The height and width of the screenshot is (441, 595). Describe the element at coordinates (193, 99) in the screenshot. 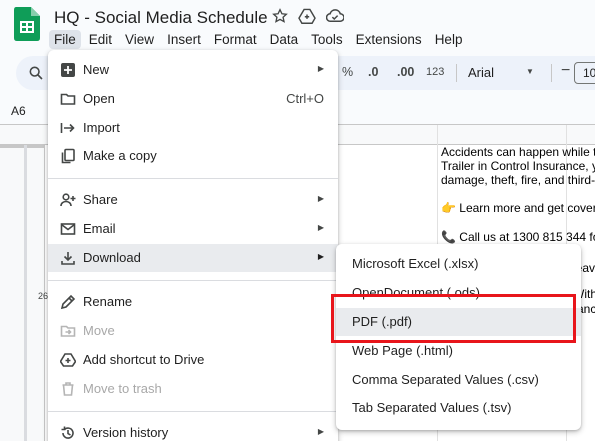

I see `menu-item-open: Open Ctrl+O` at that location.